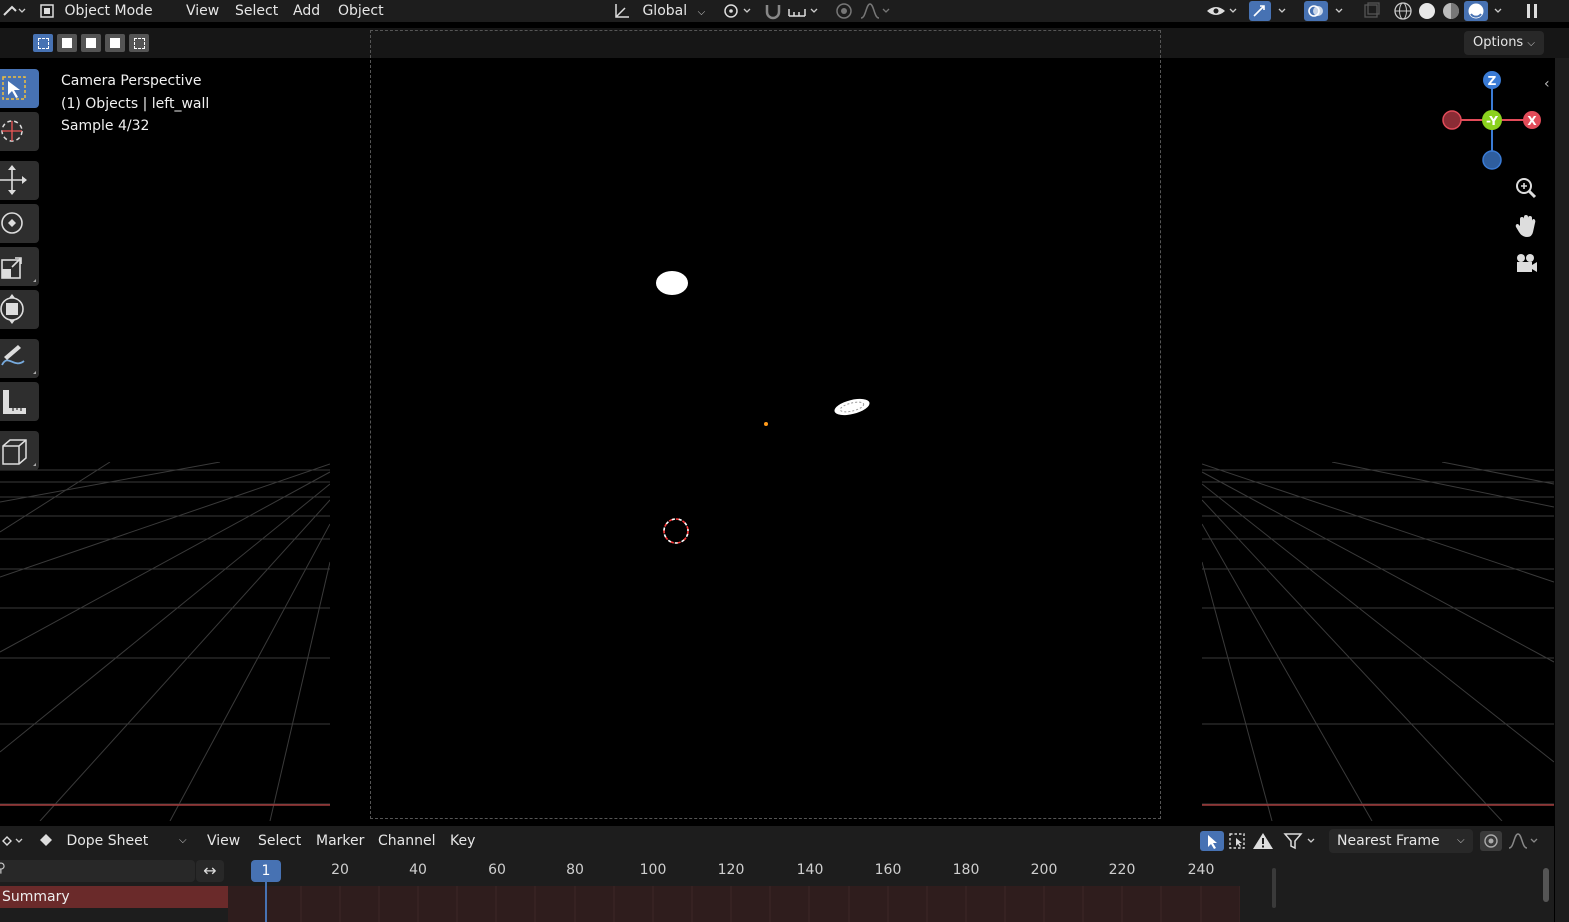 The width and height of the screenshot is (1569, 922). What do you see at coordinates (1491, 841) in the screenshot?
I see `proportional-keyframe-toggle` at bounding box center [1491, 841].